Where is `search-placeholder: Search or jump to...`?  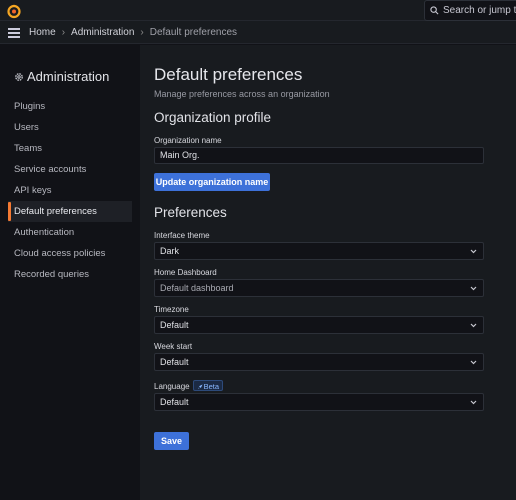
search-placeholder: Search or jump to... is located at coordinates (479, 10).